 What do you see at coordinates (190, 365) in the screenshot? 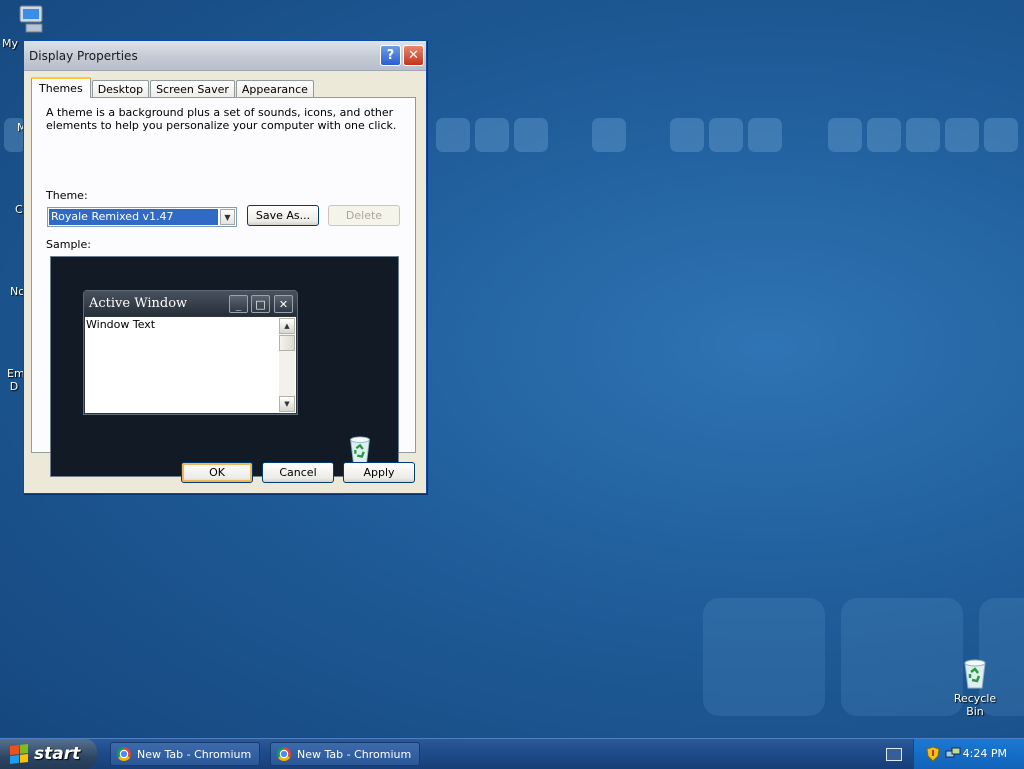
I see `sample-window-body: Window Text ▲ ▼` at bounding box center [190, 365].